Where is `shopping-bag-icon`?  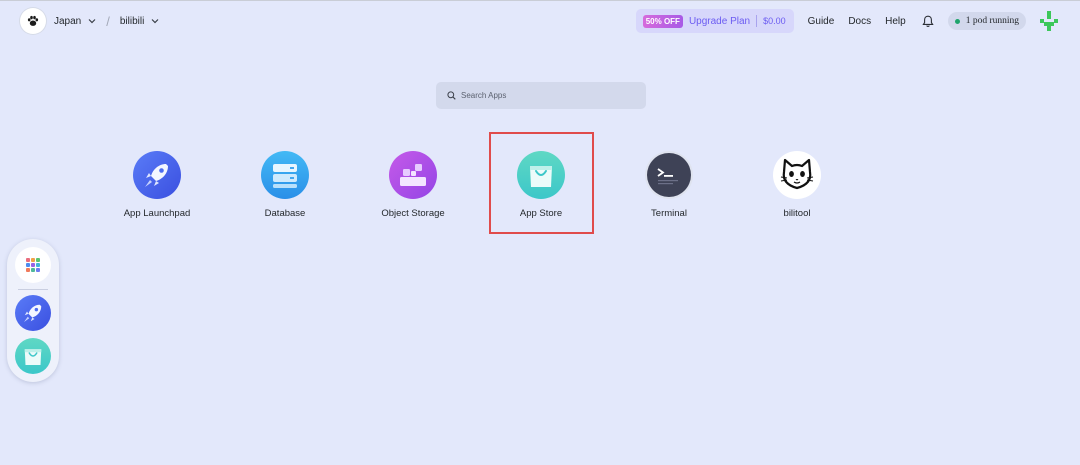
shopping-bag-icon is located at coordinates (33, 356).